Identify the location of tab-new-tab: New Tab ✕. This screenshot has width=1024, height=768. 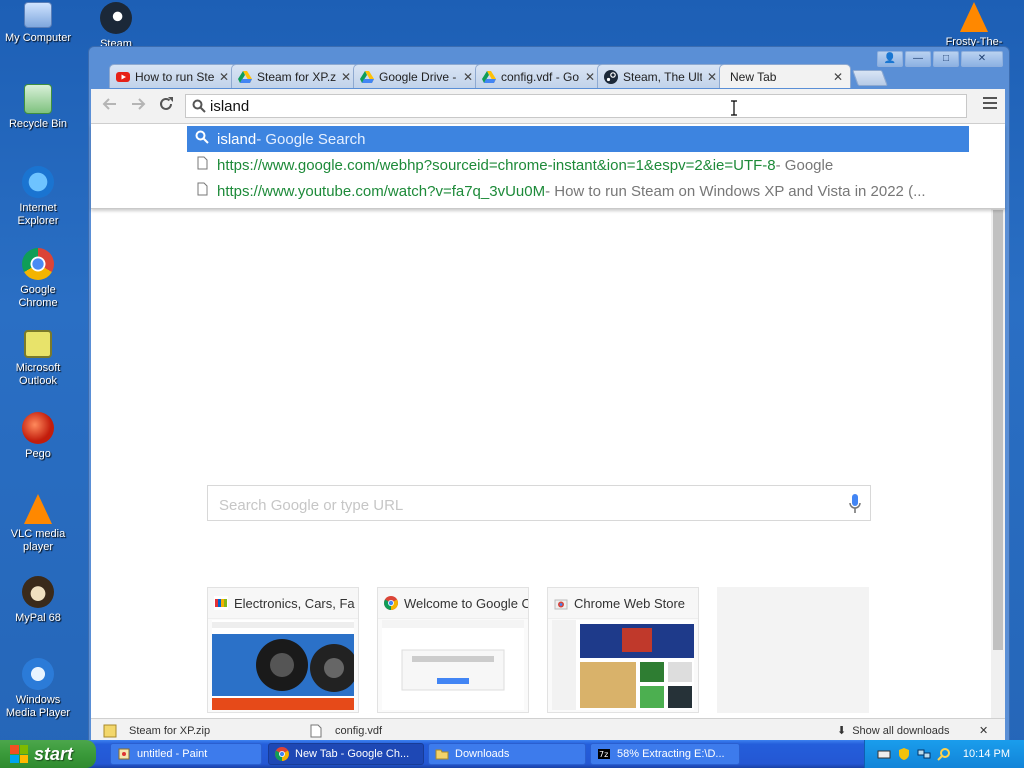
(785, 76).